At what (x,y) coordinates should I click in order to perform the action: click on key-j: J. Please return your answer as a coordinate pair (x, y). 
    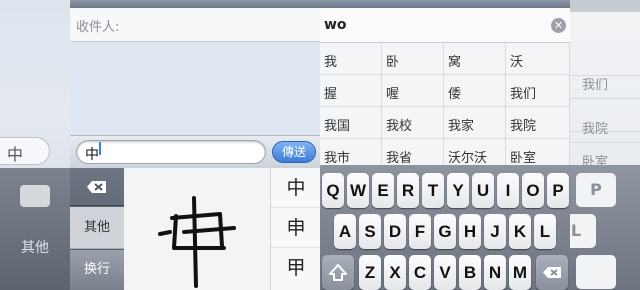
    Looking at the image, I should click on (495, 231).